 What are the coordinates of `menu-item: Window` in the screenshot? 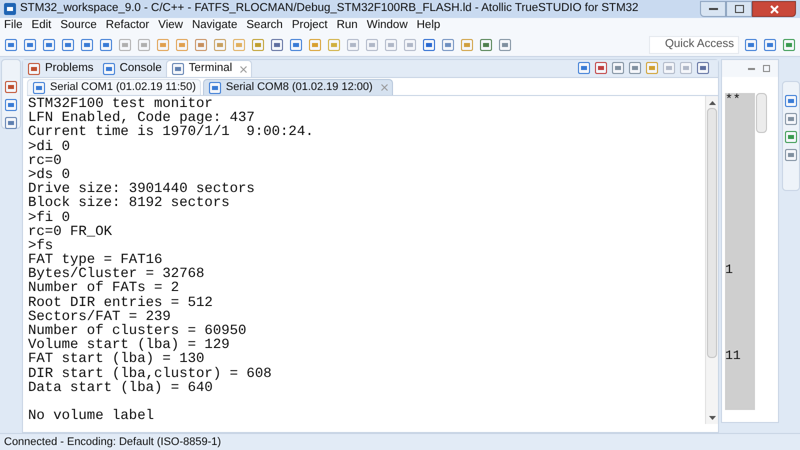 It's located at (387, 25).